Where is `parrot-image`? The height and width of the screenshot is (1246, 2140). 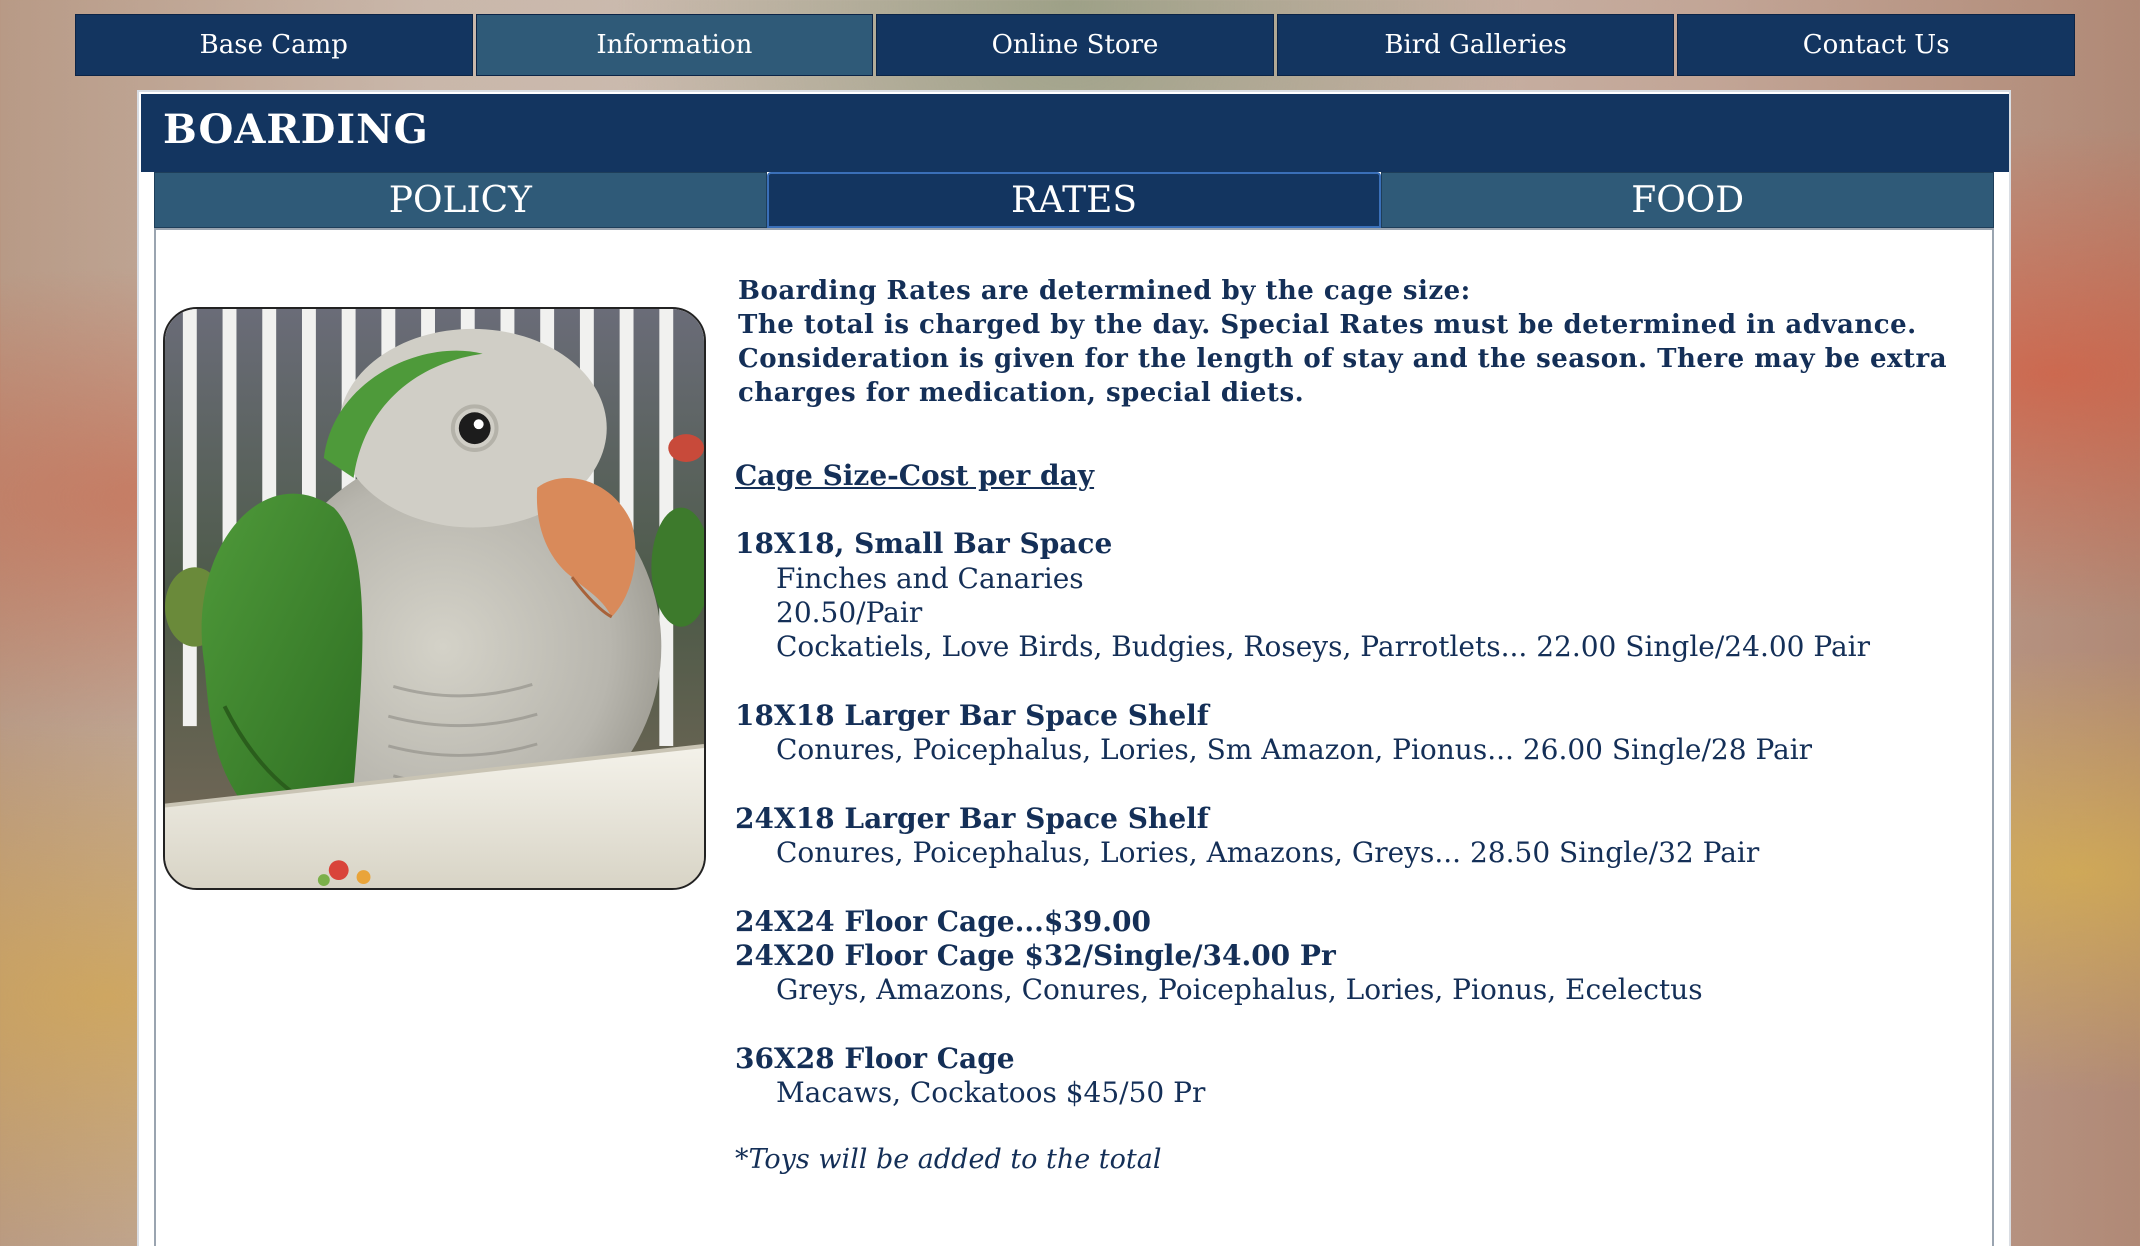
parrot-image is located at coordinates (434, 598).